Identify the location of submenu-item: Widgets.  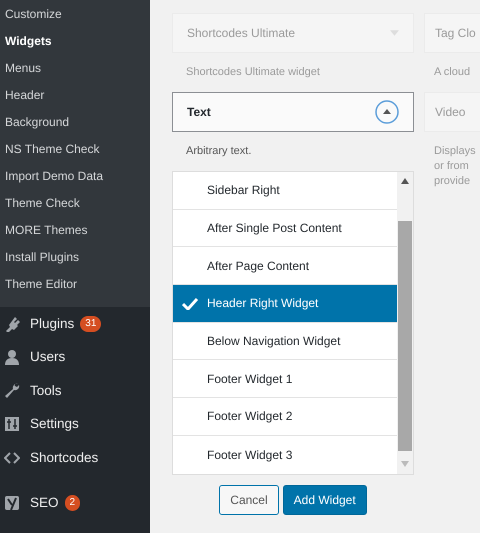
(75, 41).